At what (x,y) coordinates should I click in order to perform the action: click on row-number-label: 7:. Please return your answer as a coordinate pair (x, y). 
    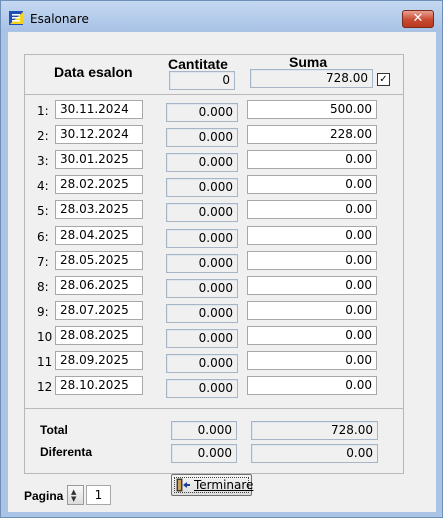
    Looking at the image, I should click on (43, 262).